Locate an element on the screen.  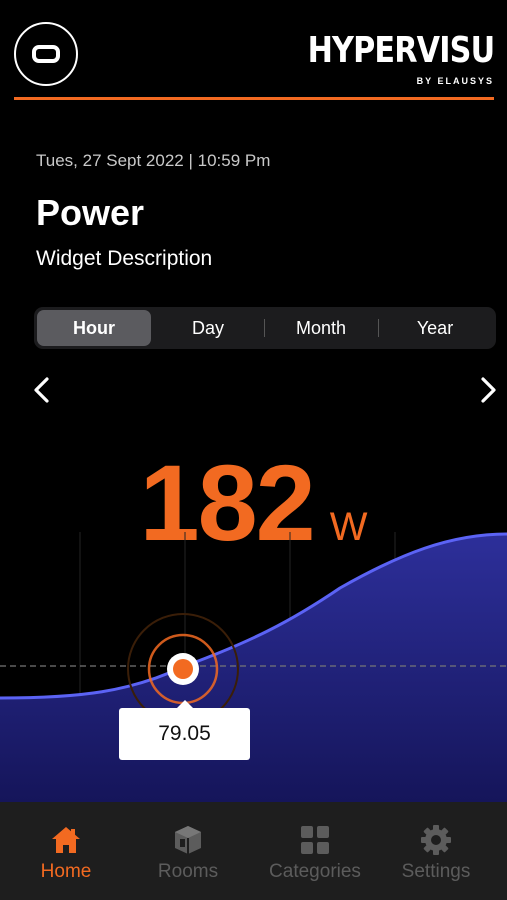
header-divider is located at coordinates (254, 98).